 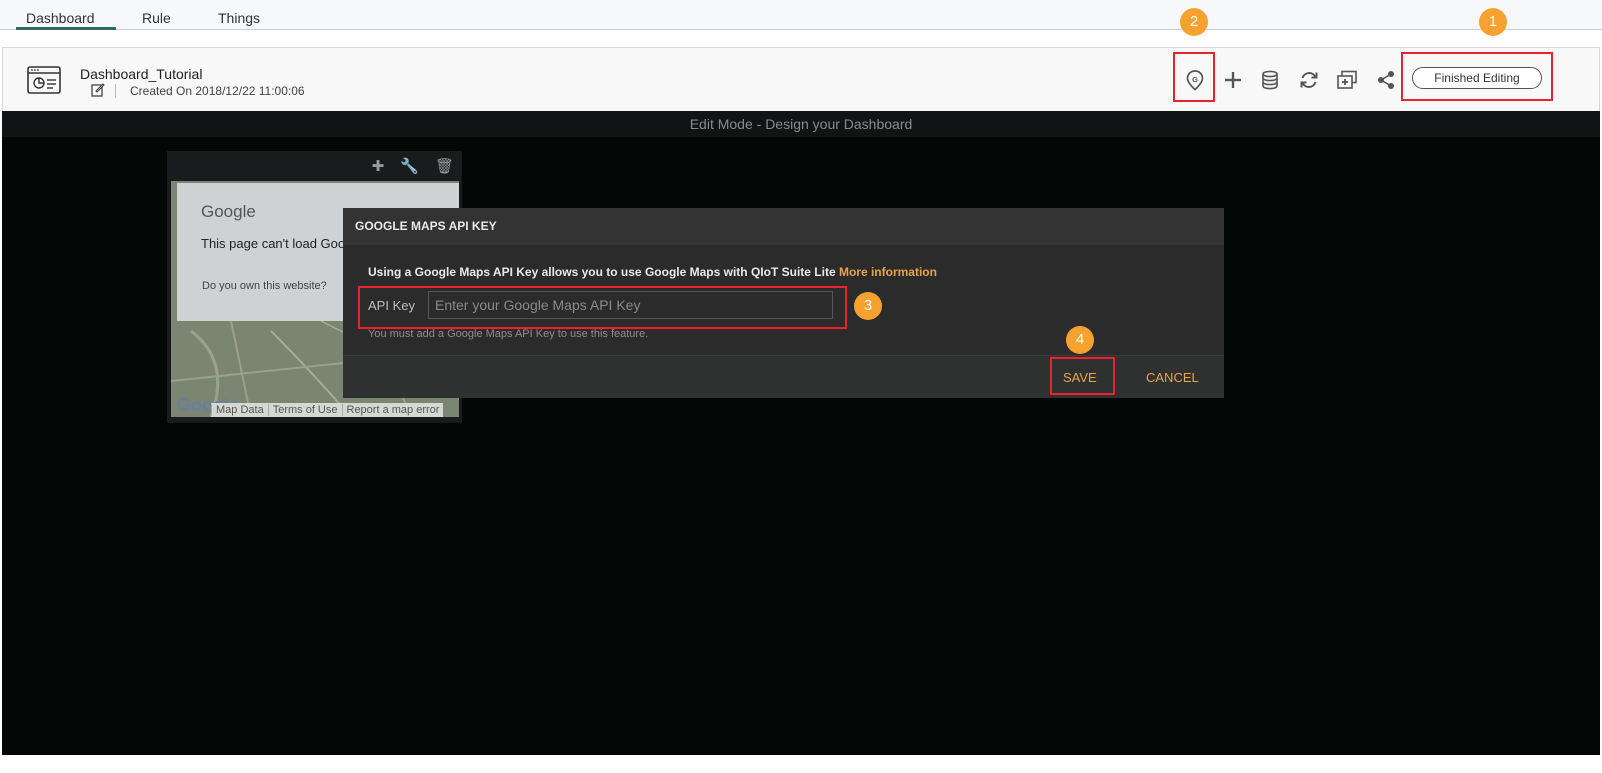 I want to click on tab-dashboard: Dashboard, so click(x=60, y=18).